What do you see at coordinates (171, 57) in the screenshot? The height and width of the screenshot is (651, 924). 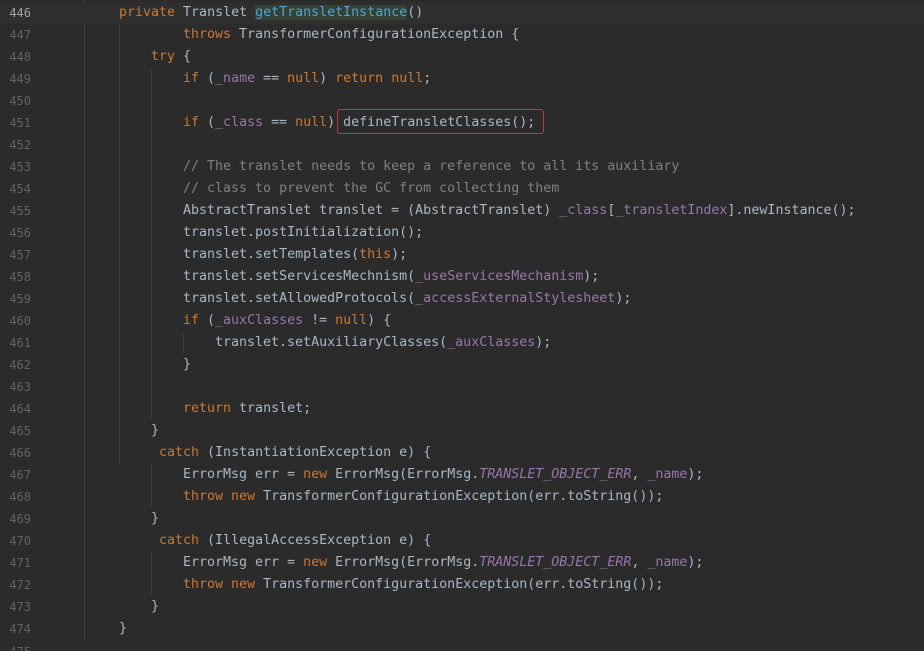 I see `code-text: try {` at bounding box center [171, 57].